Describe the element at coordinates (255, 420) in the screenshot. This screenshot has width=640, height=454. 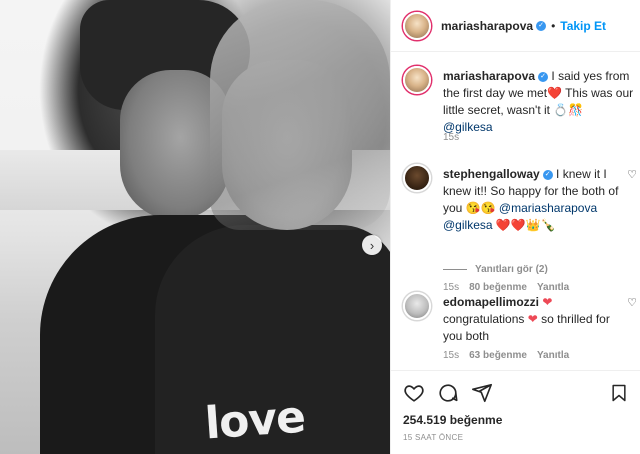
I see `shirt-lettering: love` at that location.